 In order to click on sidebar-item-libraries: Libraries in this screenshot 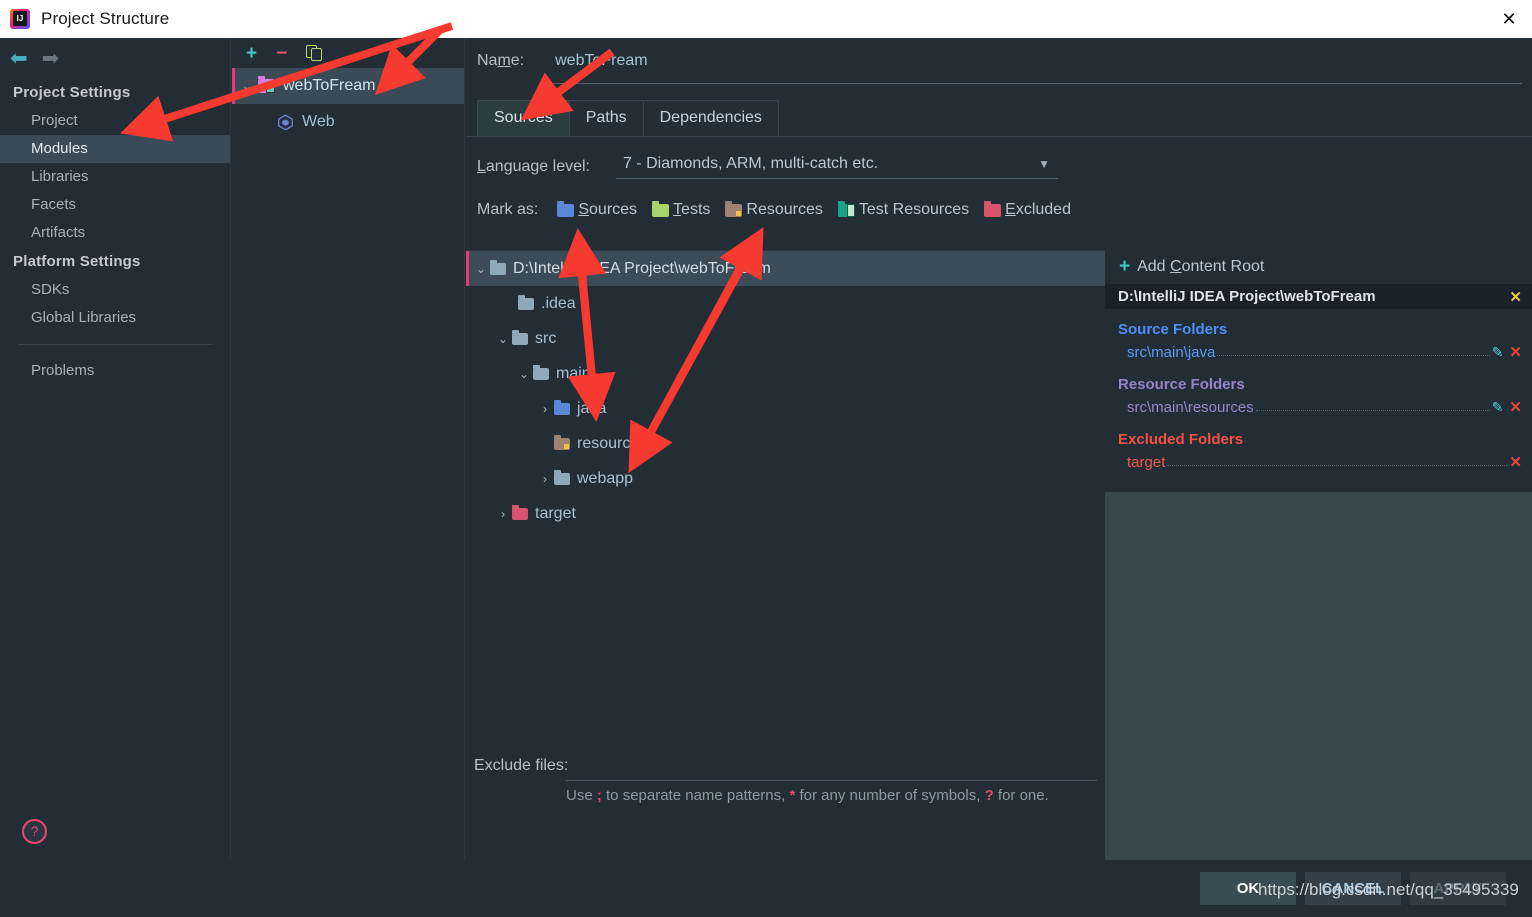, I will do `click(115, 177)`.